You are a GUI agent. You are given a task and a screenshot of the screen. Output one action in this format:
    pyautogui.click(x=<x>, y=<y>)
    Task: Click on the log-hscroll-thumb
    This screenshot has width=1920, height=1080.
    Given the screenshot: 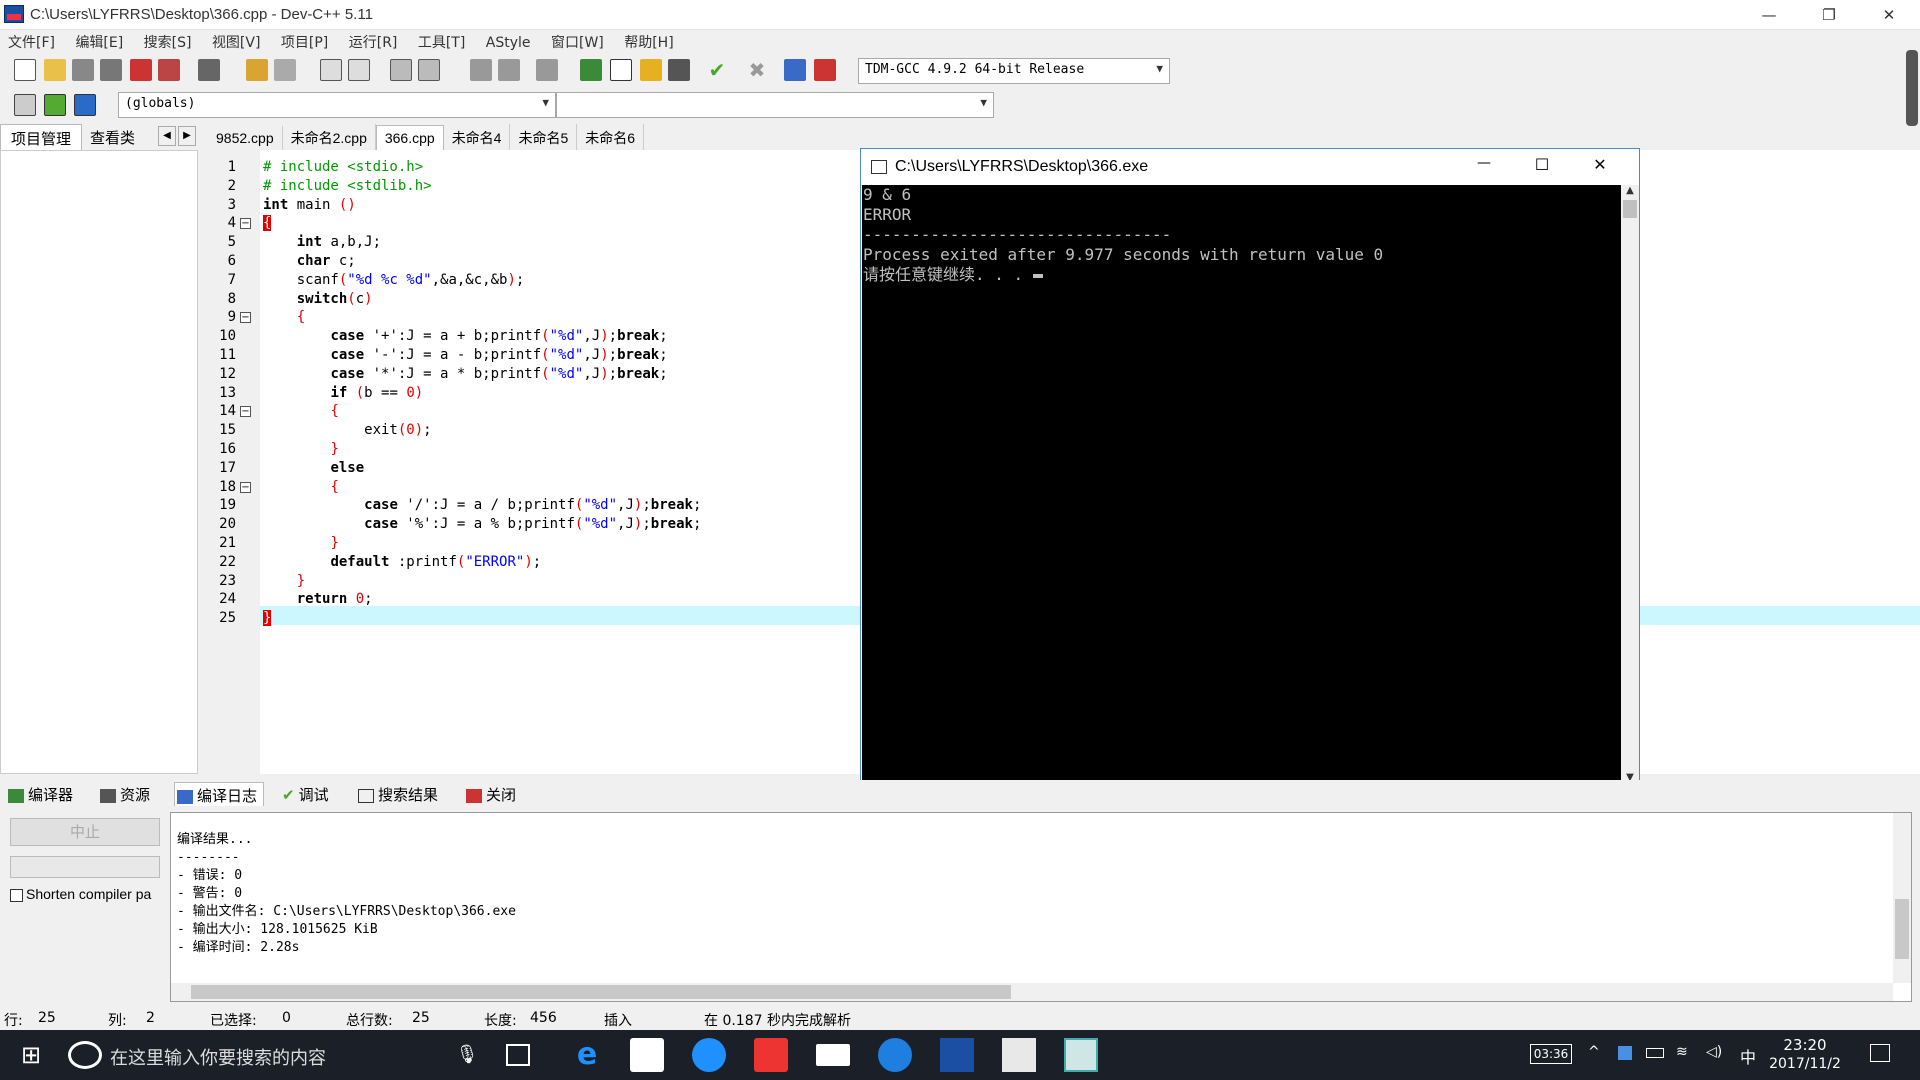 What is the action you would take?
    pyautogui.click(x=601, y=992)
    